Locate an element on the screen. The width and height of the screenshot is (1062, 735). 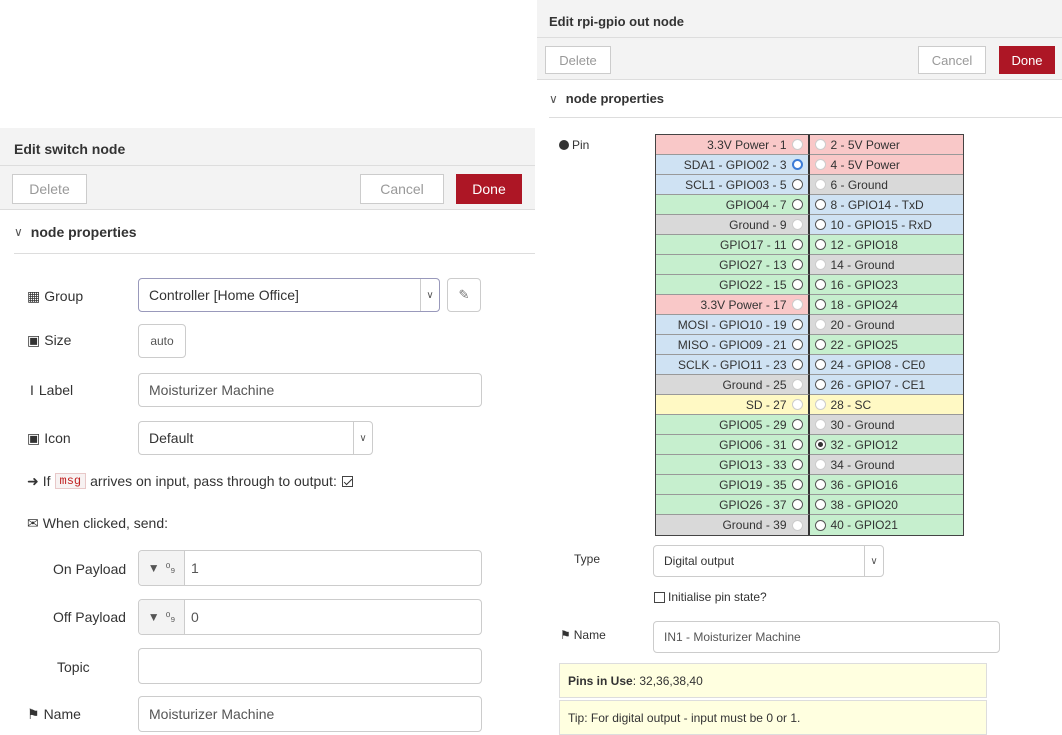
pin-cell-even: 22 - GPIO25 is located at coordinates (886, 345).